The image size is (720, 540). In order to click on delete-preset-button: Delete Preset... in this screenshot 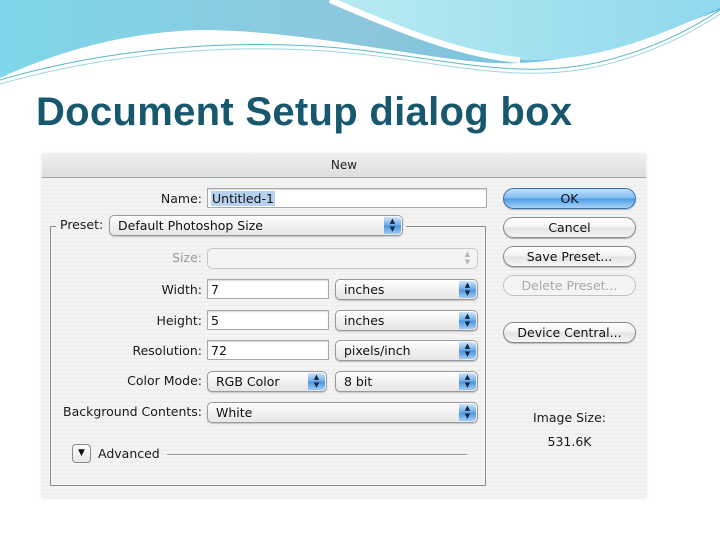, I will do `click(569, 285)`.